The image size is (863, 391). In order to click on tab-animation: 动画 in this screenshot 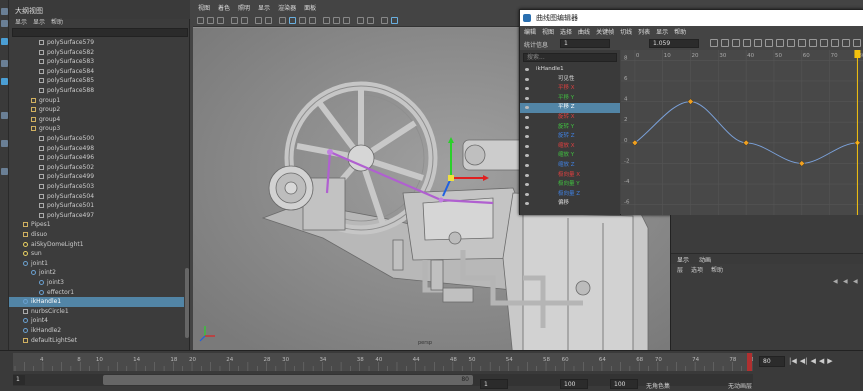, I will do `click(705, 259)`.